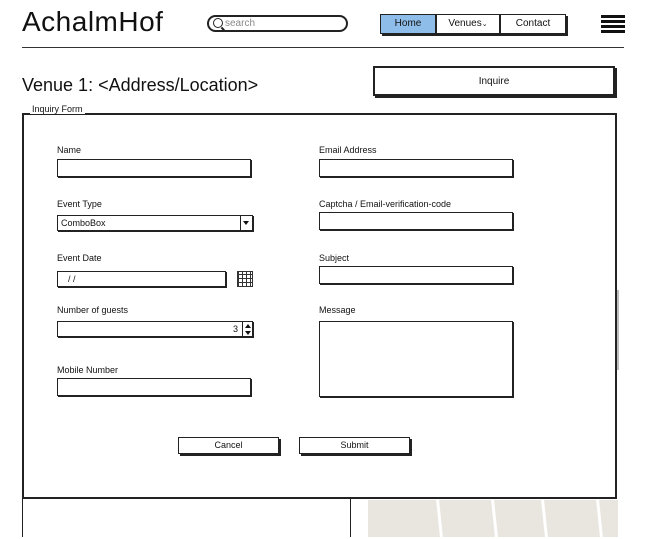 Image resolution: width=647 pixels, height=539 pixels. I want to click on message-textarea, so click(416, 359).